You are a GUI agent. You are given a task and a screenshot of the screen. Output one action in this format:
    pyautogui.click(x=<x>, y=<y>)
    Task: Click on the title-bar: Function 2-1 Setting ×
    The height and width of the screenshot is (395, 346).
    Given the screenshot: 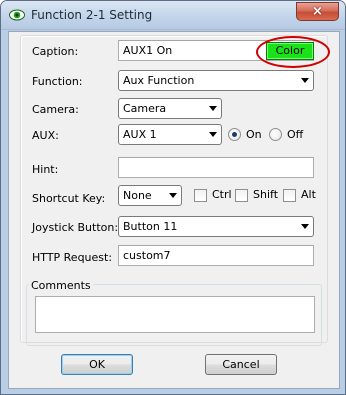 What is the action you would take?
    pyautogui.click(x=173, y=15)
    